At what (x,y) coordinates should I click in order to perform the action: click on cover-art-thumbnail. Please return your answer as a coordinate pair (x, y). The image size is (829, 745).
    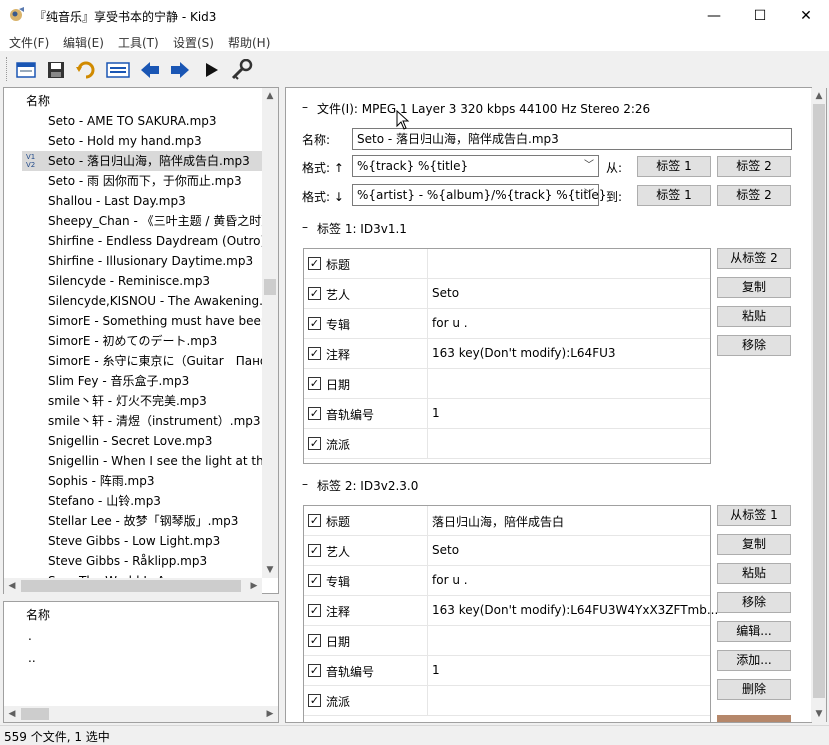
    Looking at the image, I should click on (754, 718).